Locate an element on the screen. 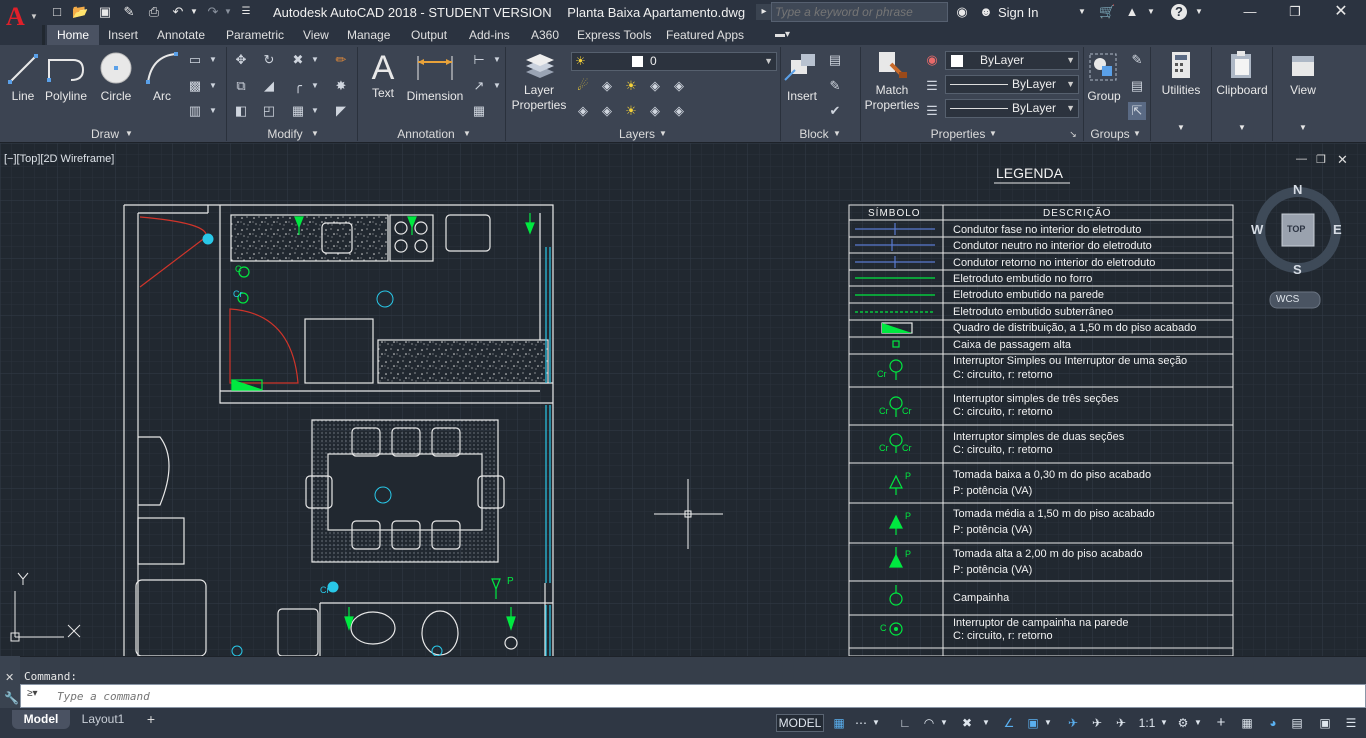  open-icon: 📂 is located at coordinates (80, 12).